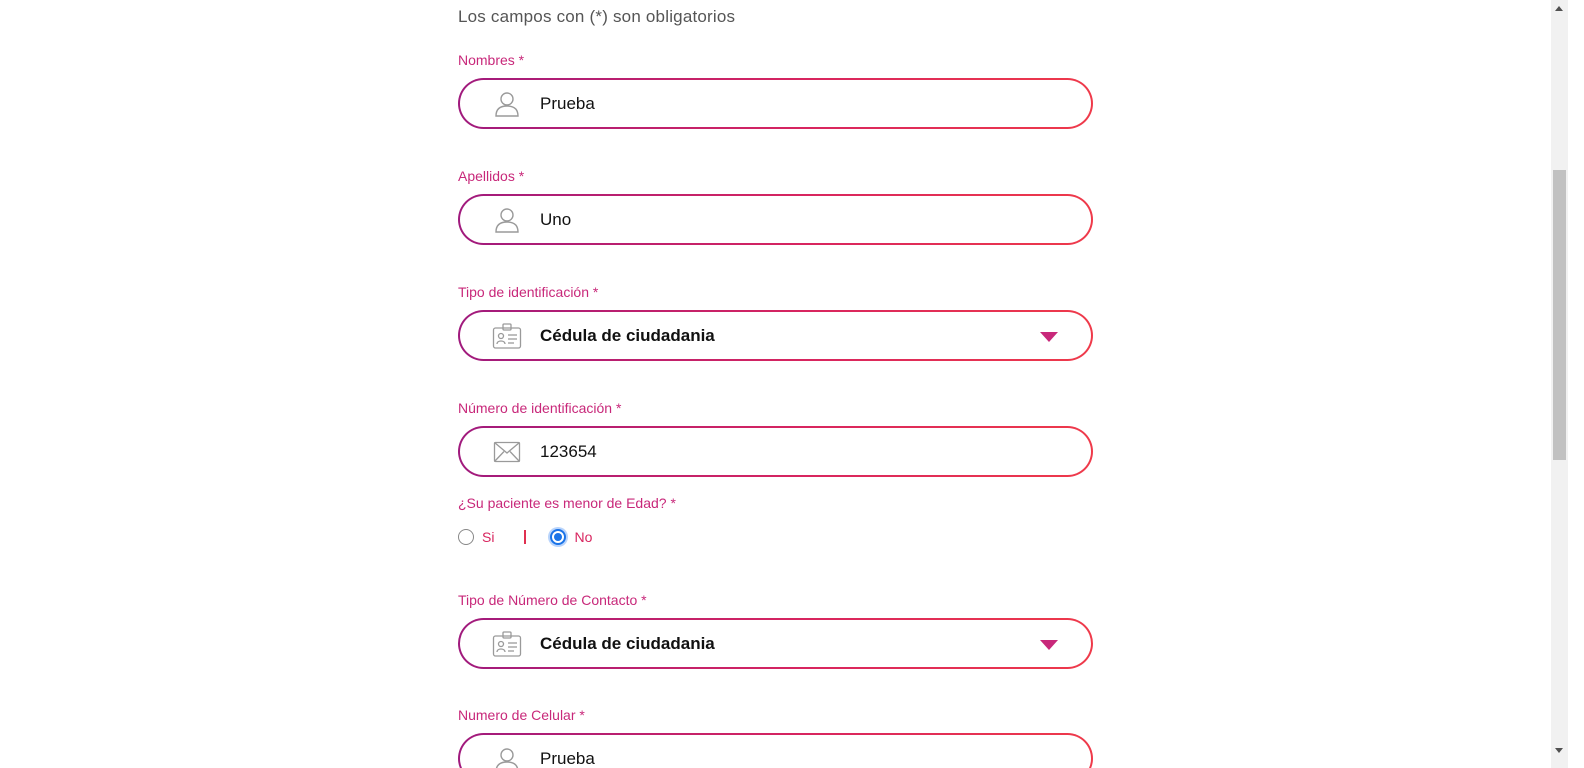 This screenshot has width=1584, height=768. I want to click on numero-celular-field: Prueba, so click(775, 750).